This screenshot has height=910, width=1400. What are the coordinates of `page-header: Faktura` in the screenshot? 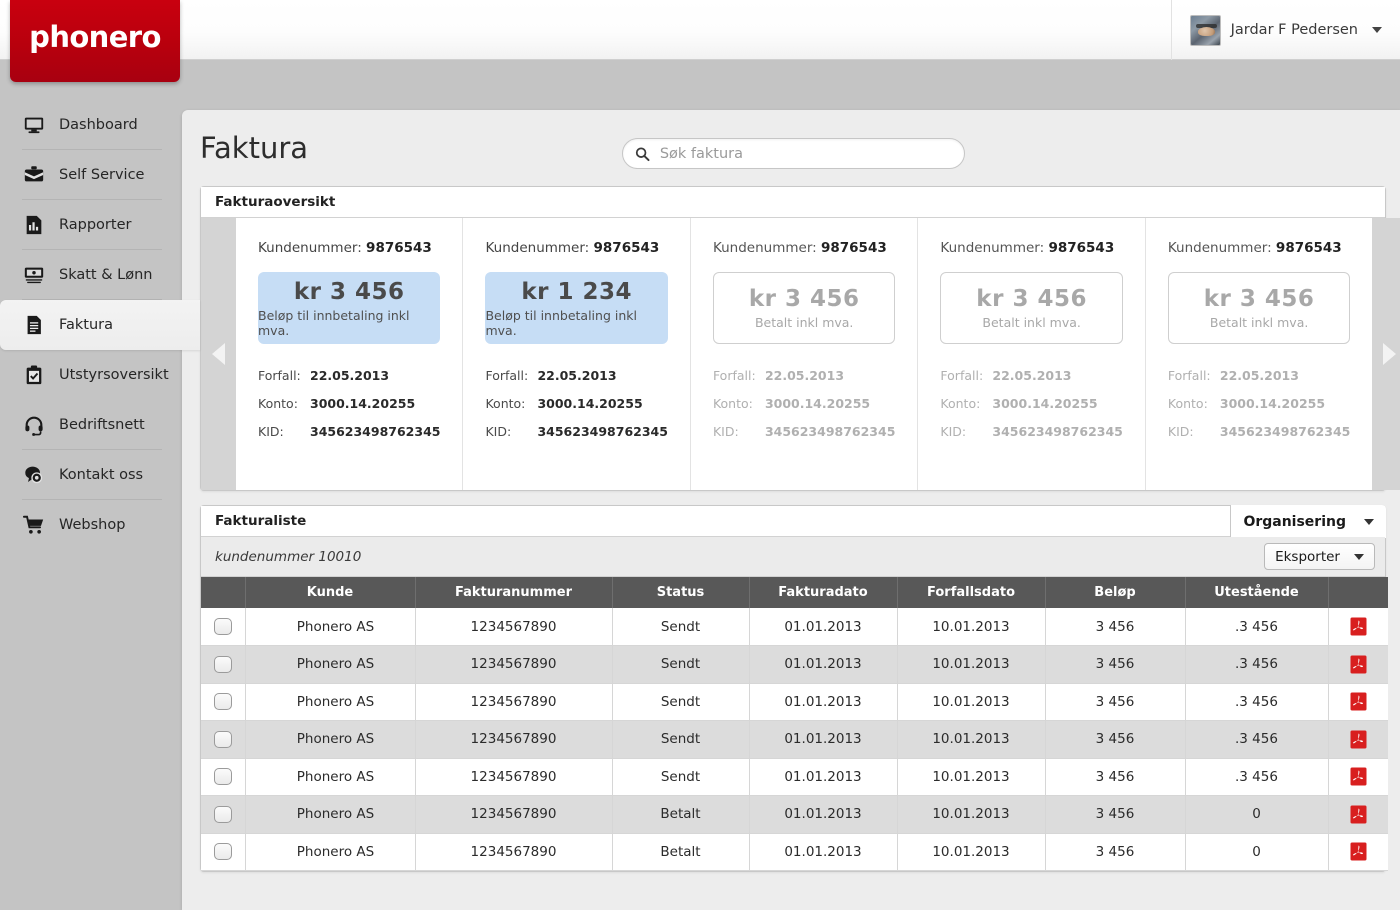 It's located at (791, 148).